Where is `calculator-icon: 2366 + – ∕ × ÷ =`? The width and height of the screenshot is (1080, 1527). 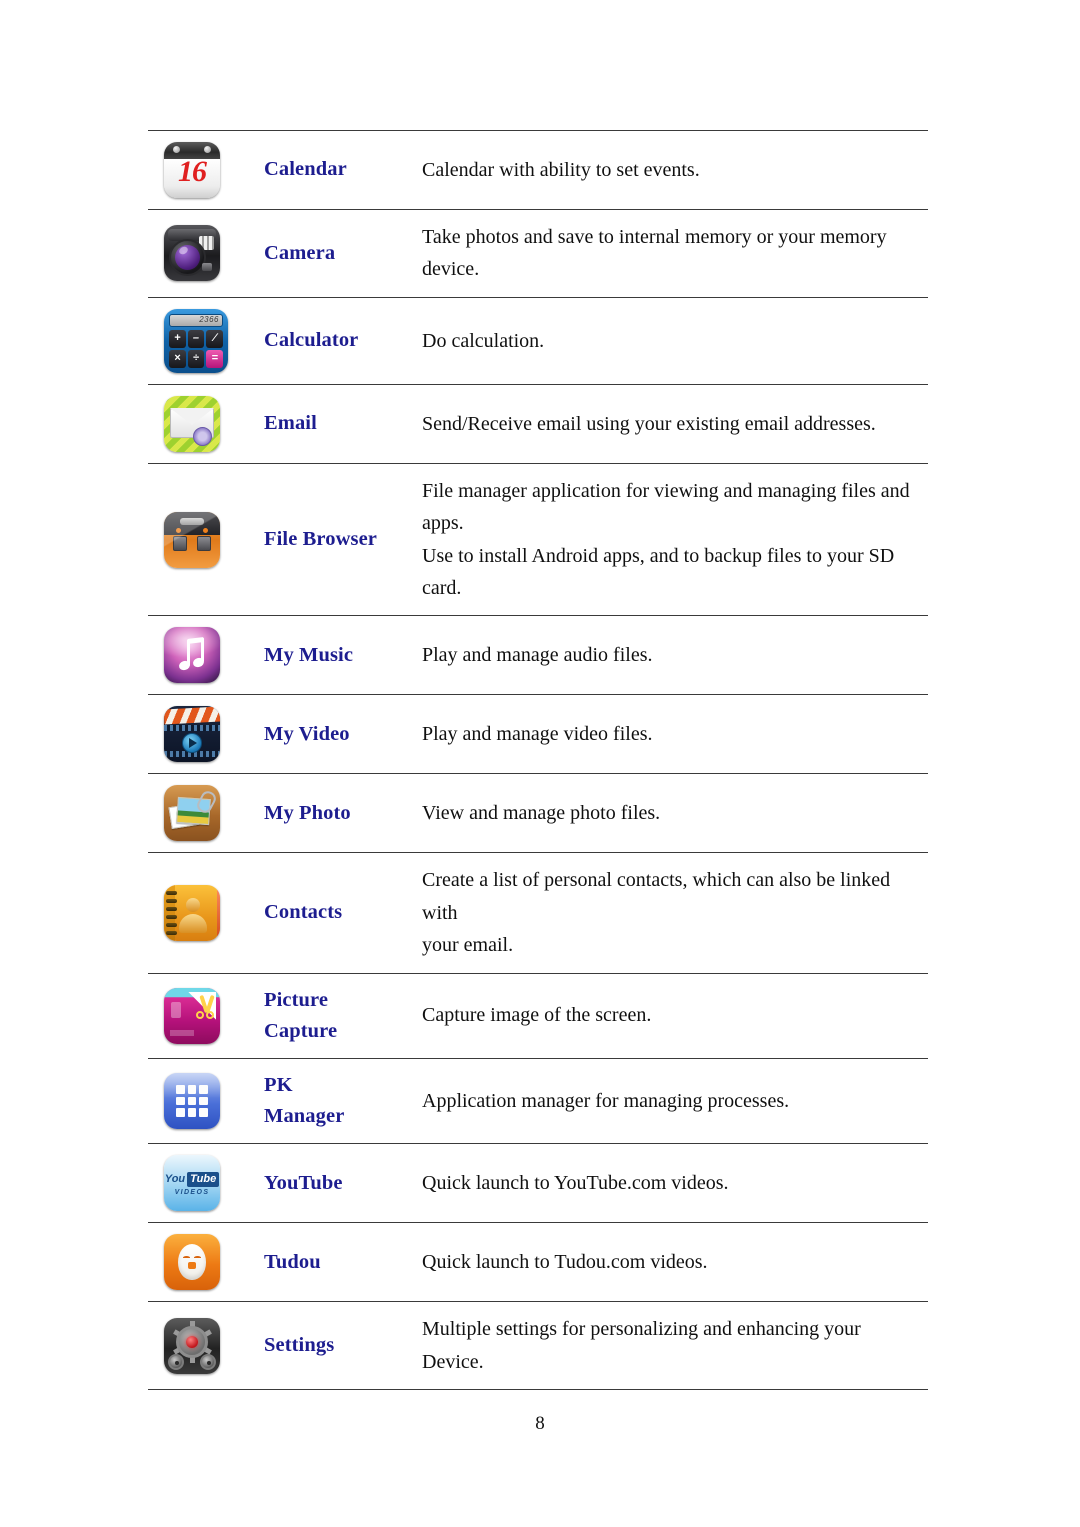
calculator-icon: 2366 + – ∕ × ÷ = is located at coordinates (196, 340).